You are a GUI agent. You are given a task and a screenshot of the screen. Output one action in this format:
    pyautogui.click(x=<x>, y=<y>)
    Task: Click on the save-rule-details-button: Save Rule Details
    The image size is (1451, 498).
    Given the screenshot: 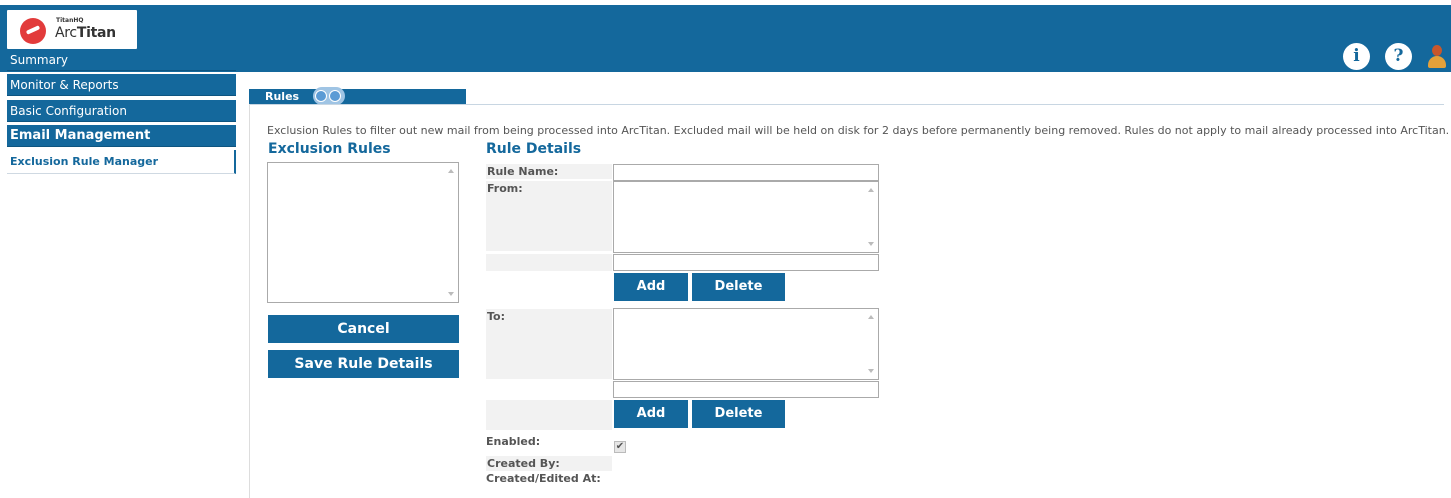 What is the action you would take?
    pyautogui.click(x=363, y=364)
    